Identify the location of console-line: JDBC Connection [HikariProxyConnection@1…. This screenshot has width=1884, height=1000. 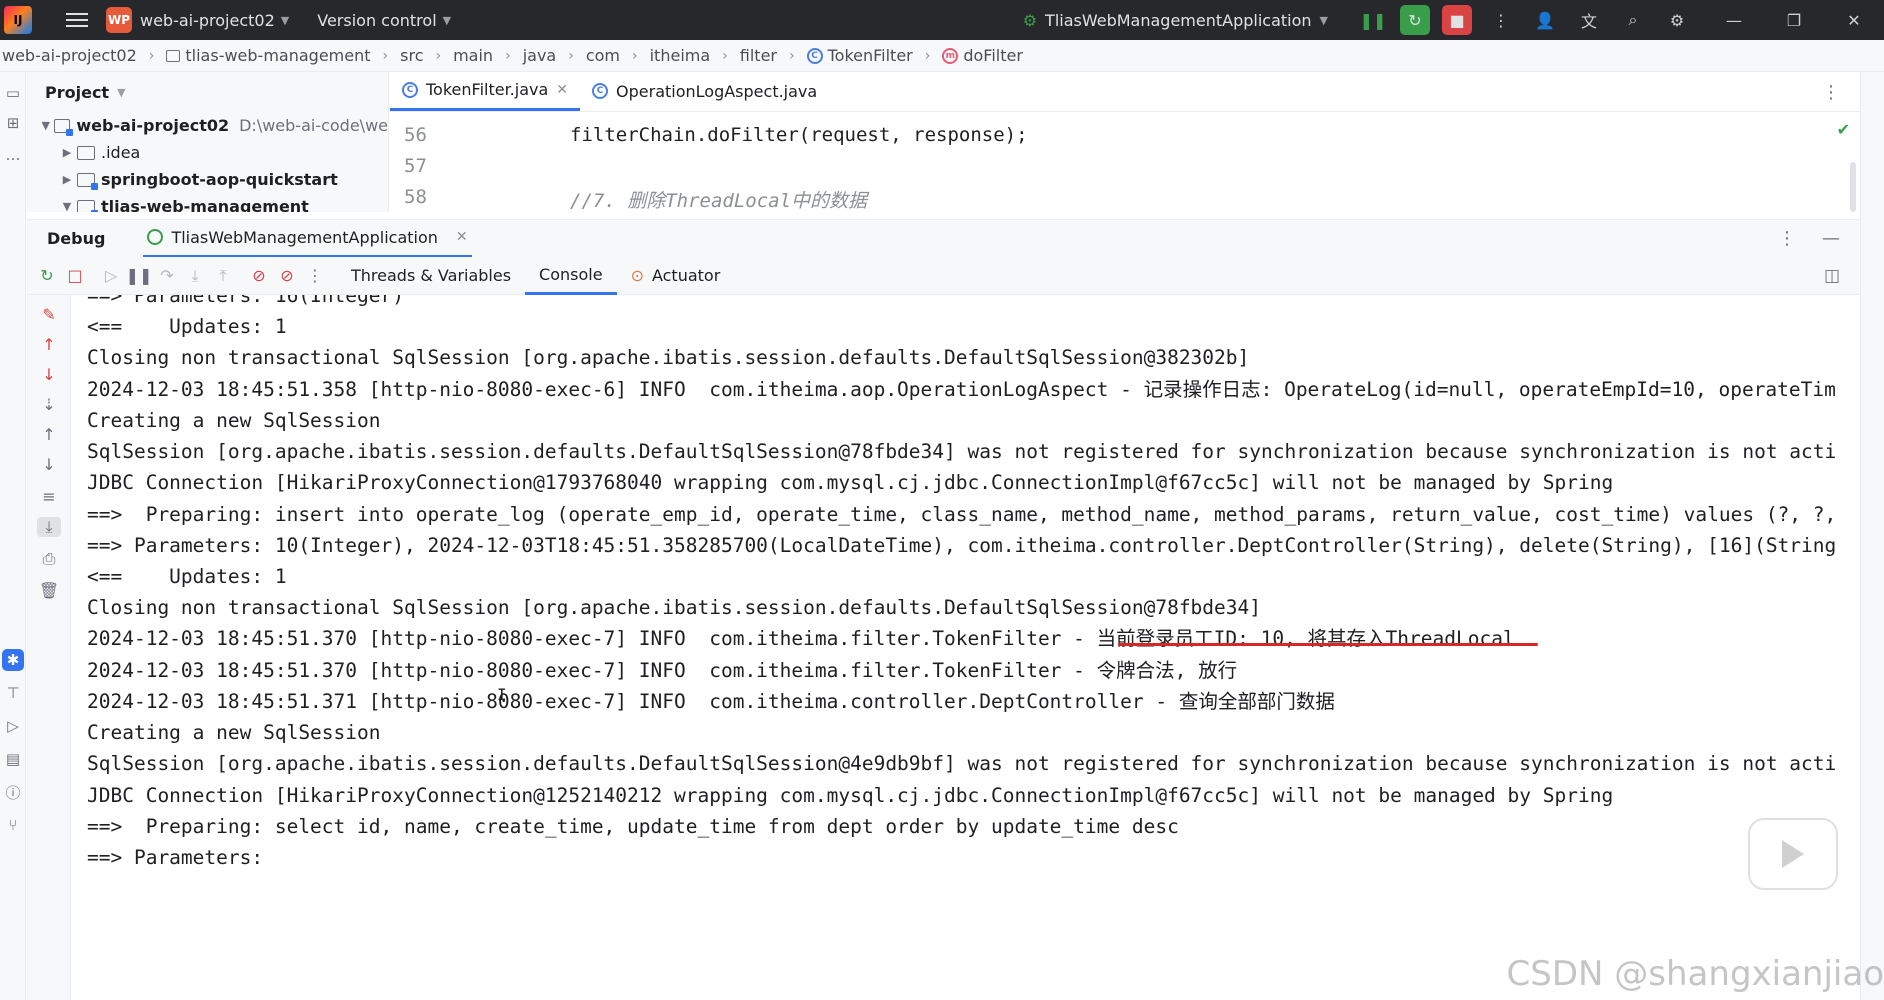
(850, 482).